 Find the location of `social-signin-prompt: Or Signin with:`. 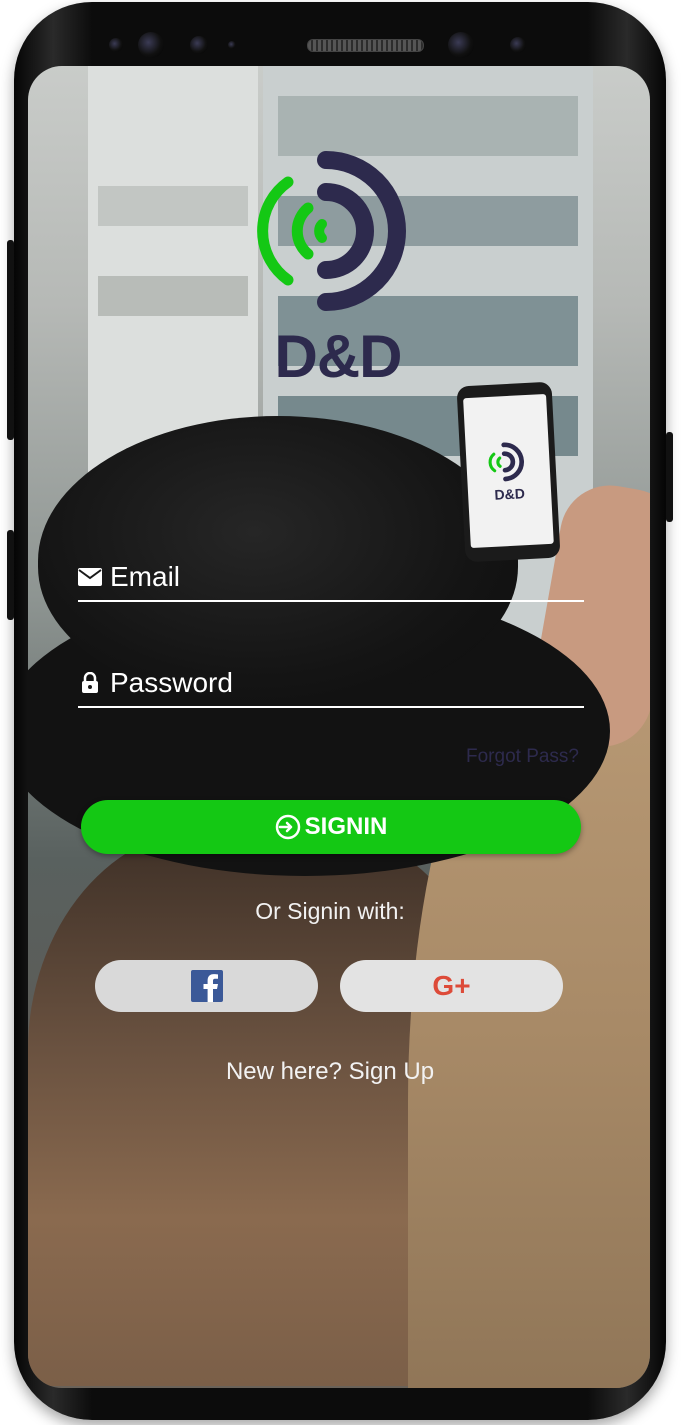

social-signin-prompt: Or Signin with: is located at coordinates (330, 911).